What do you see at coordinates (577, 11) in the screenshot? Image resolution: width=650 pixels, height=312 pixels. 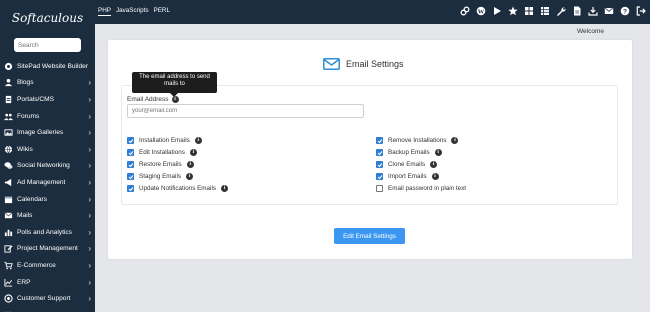 I see `file-icon` at bounding box center [577, 11].